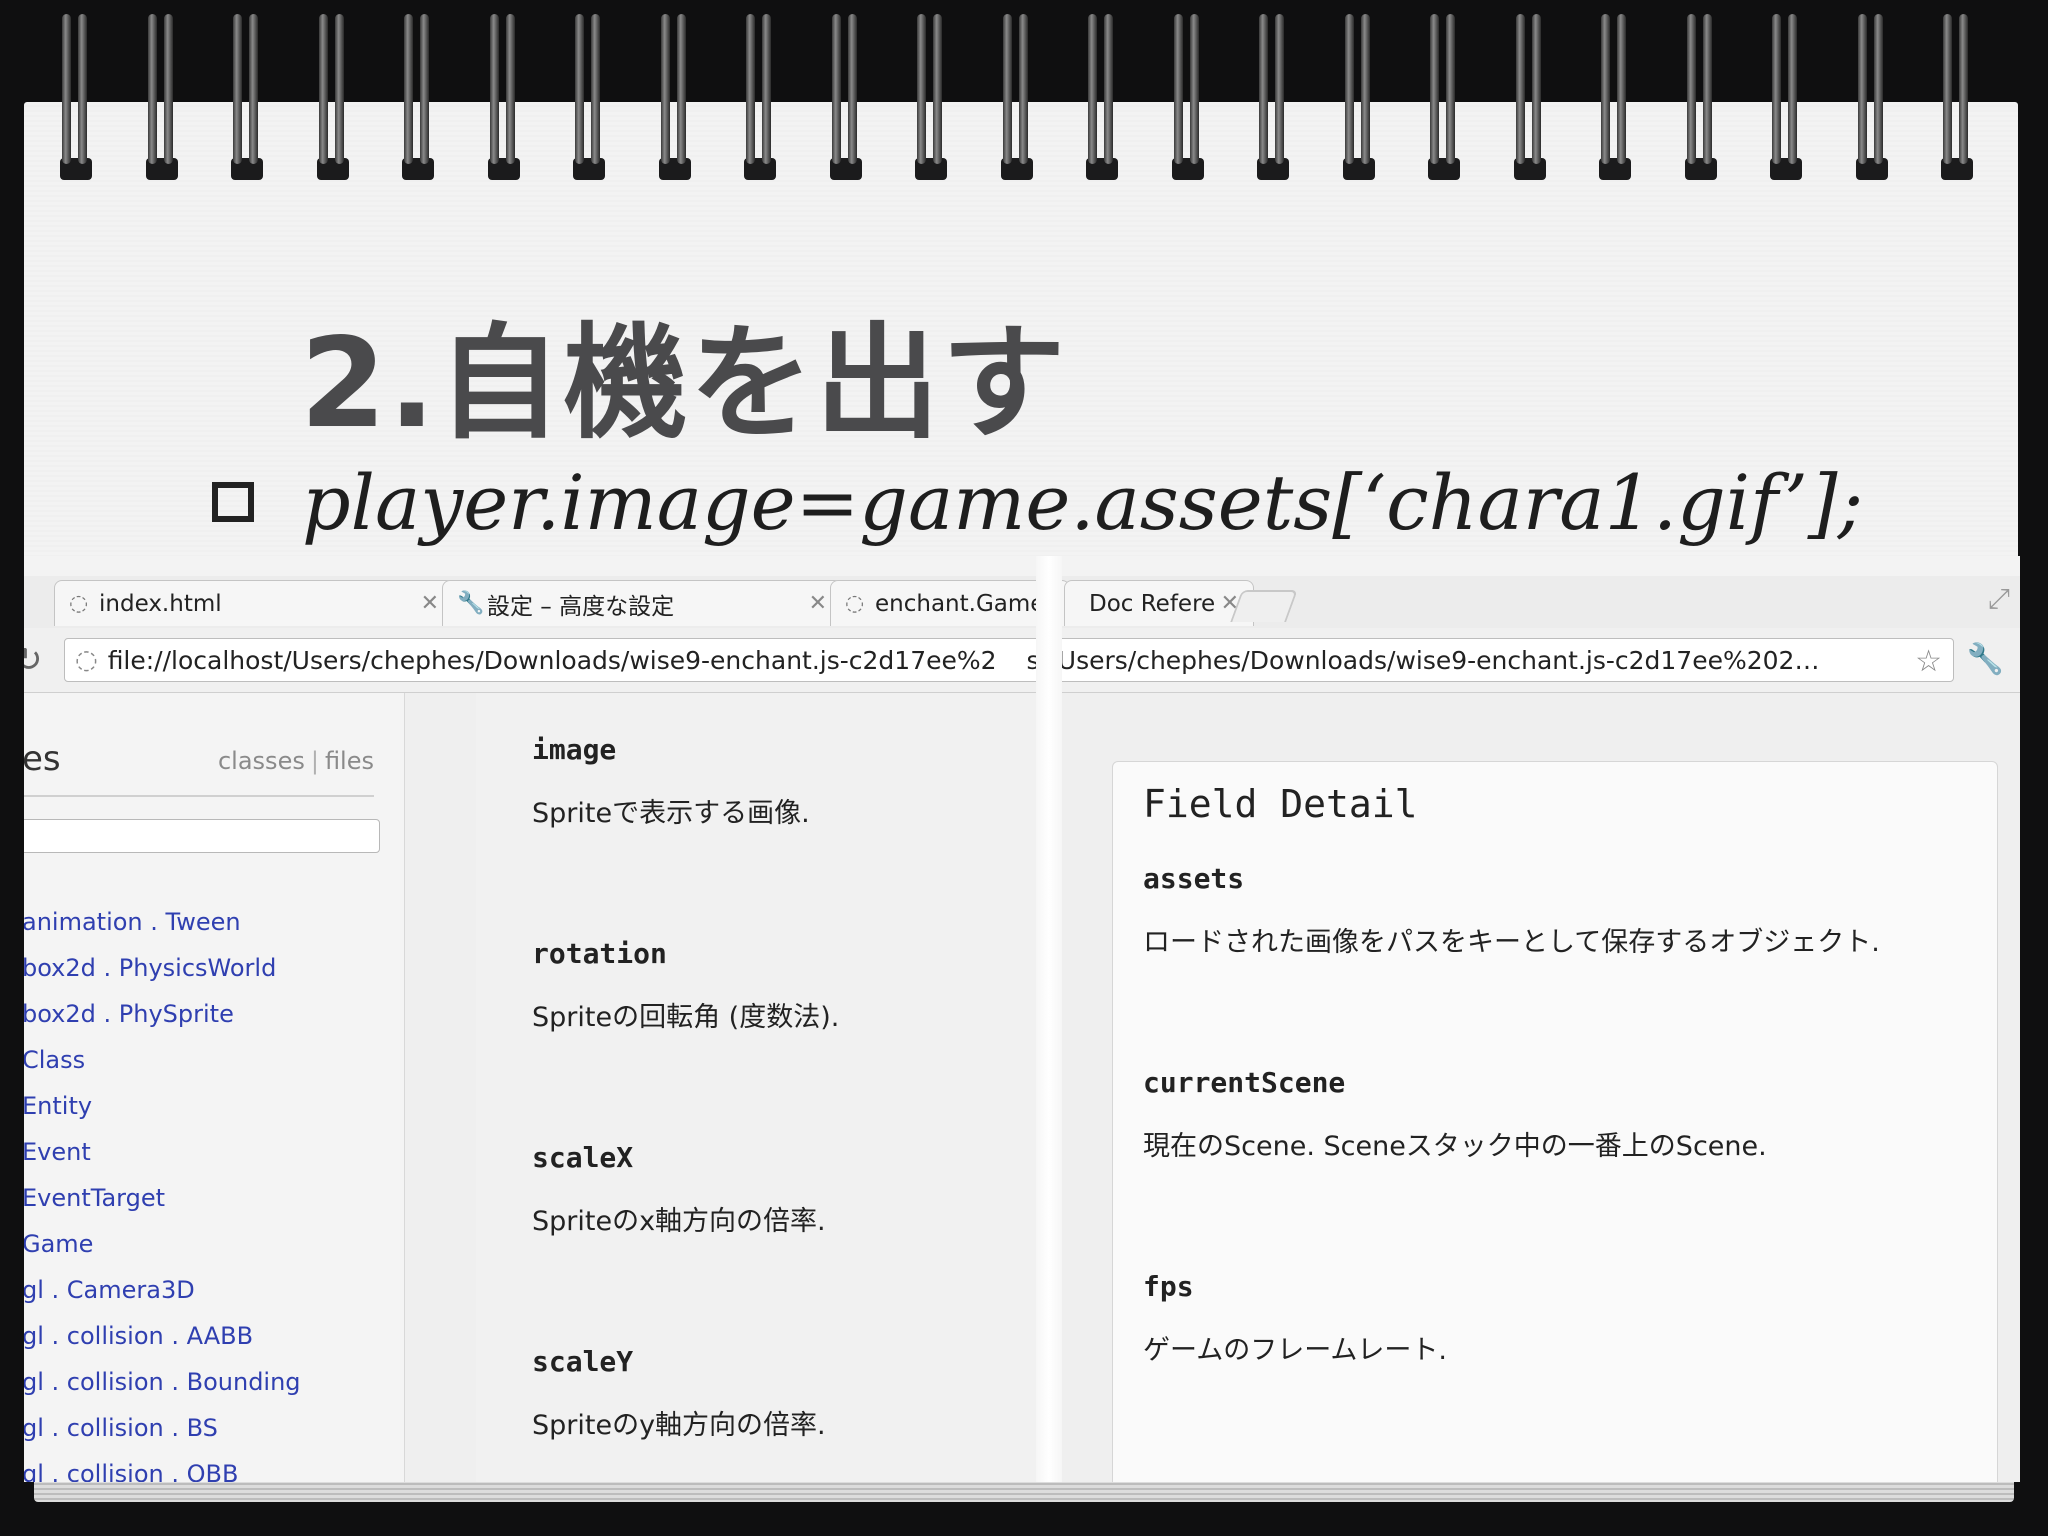 This screenshot has height=1536, width=2048. Describe the element at coordinates (162, 1160) in the screenshot. I see `class-link: Event` at that location.